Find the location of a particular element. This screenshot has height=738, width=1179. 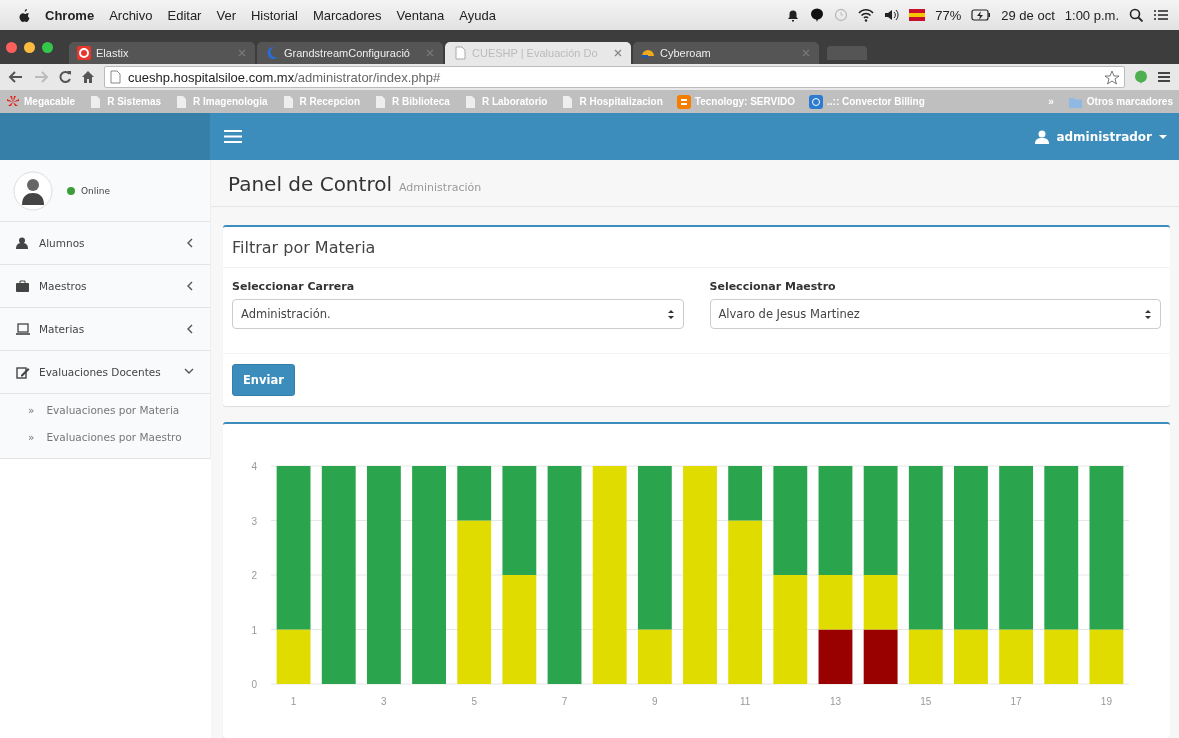

submenu-link: Evaluaciones por Maestro is located at coordinates (114, 436).